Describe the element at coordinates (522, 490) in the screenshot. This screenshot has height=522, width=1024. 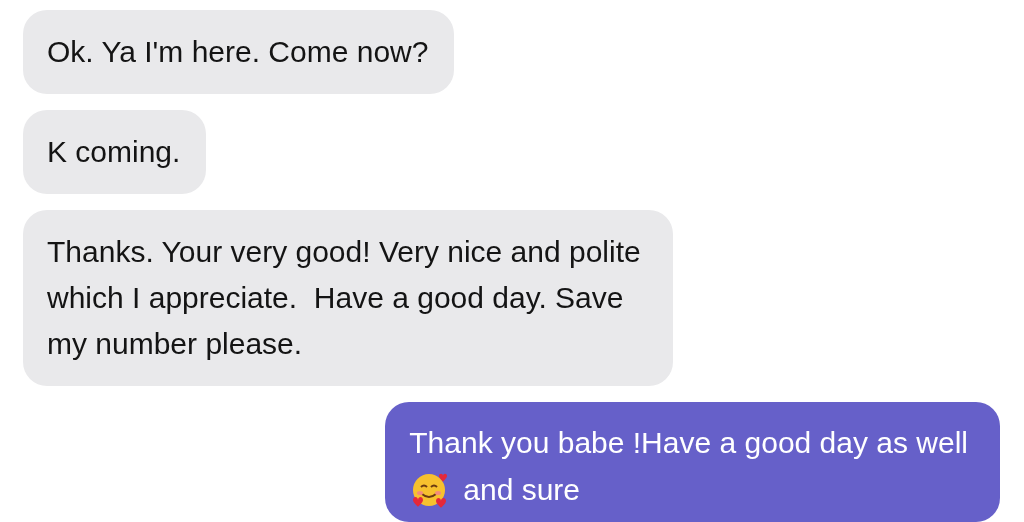
I see `message-text: and sure` at that location.